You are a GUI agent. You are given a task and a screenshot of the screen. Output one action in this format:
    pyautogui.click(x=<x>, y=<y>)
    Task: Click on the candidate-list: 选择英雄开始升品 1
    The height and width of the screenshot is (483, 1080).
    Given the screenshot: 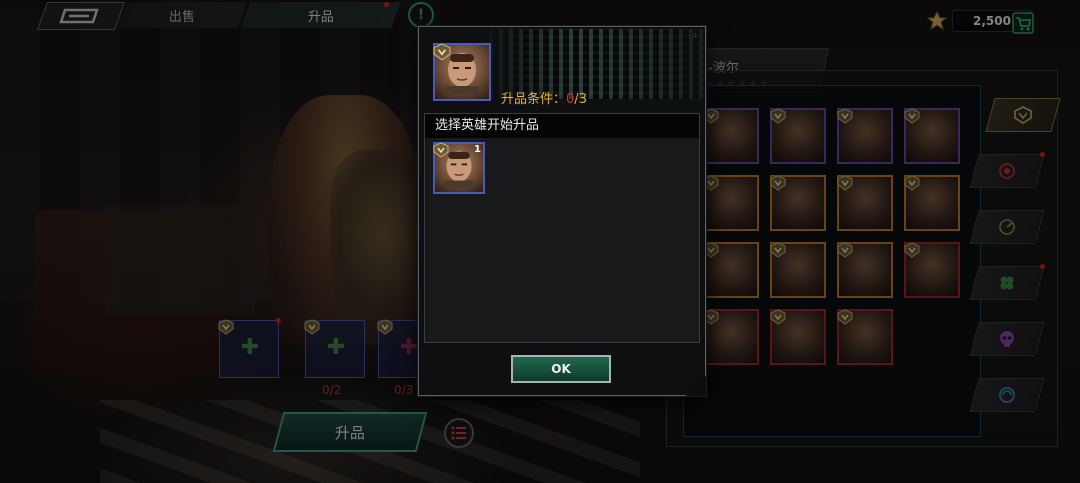 What is the action you would take?
    pyautogui.click(x=562, y=228)
    